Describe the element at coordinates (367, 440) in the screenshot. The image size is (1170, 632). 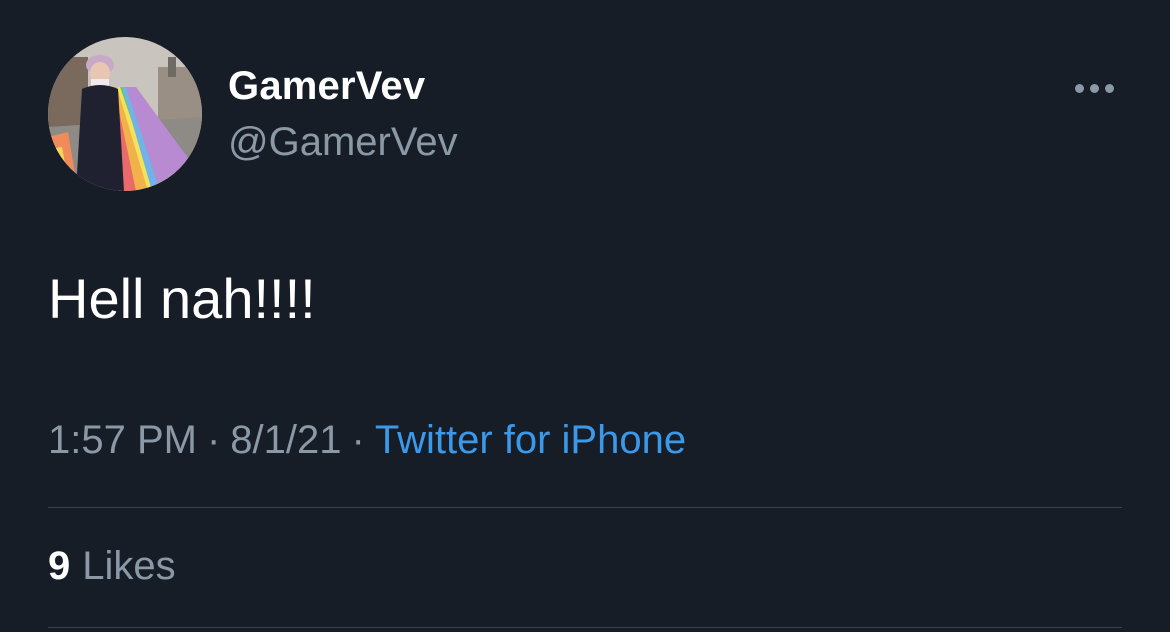
I see `tweet-meta: 1:57 PM · 8/1/21 · Twitter for iPhone` at that location.